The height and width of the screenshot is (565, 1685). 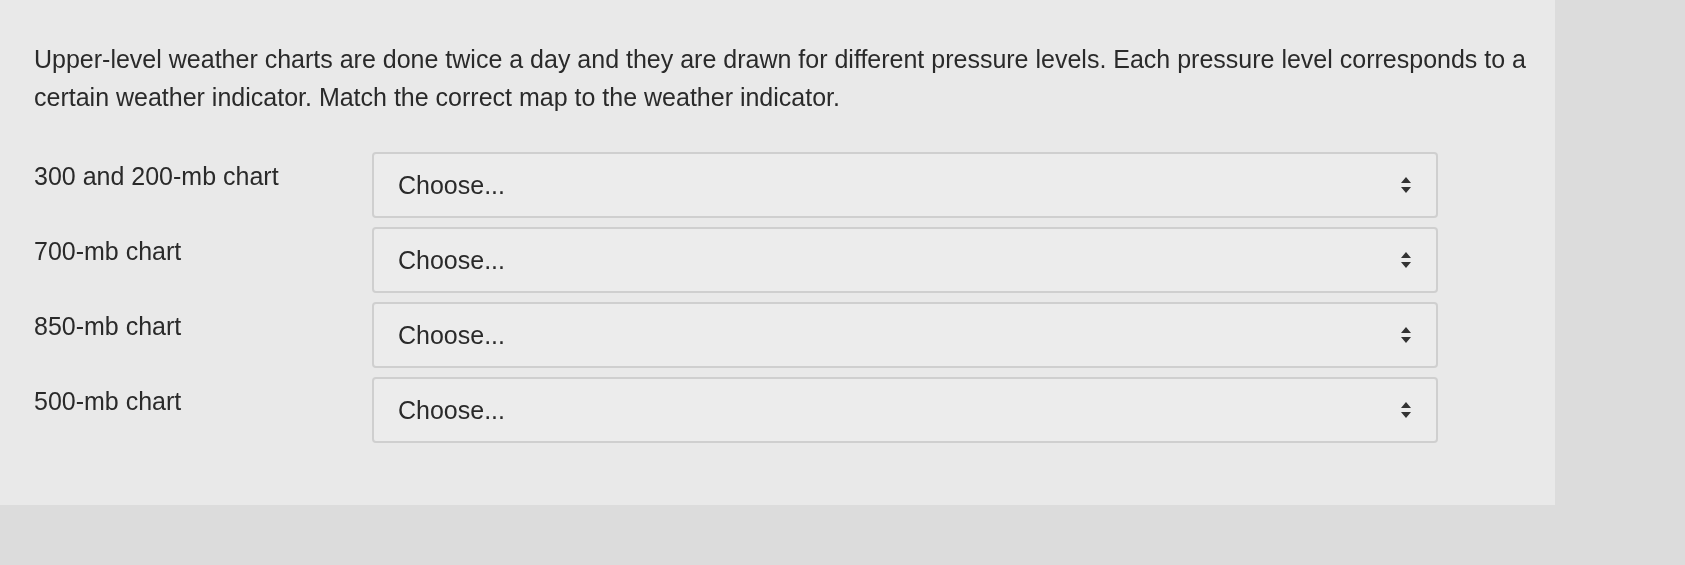 I want to click on row-label: 700-mb chart, so click(x=108, y=251).